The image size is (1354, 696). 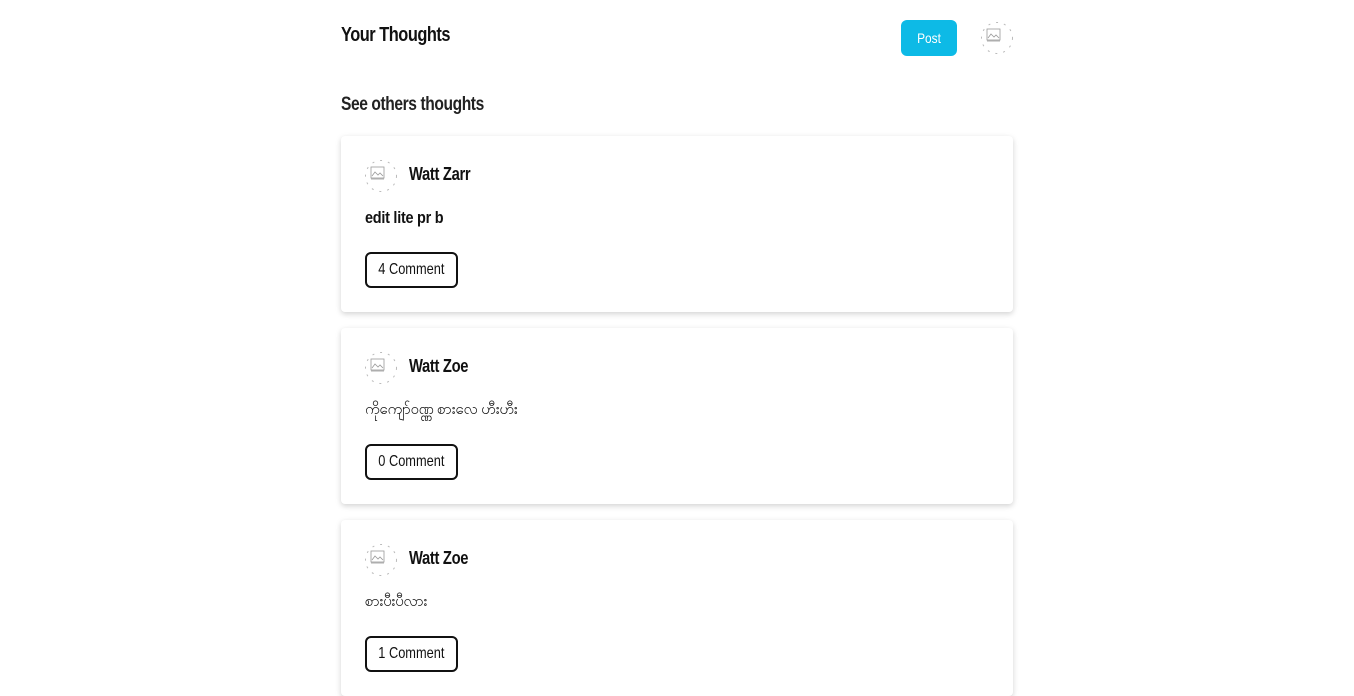 I want to click on comment-button: 1 Comment, so click(x=411, y=654).